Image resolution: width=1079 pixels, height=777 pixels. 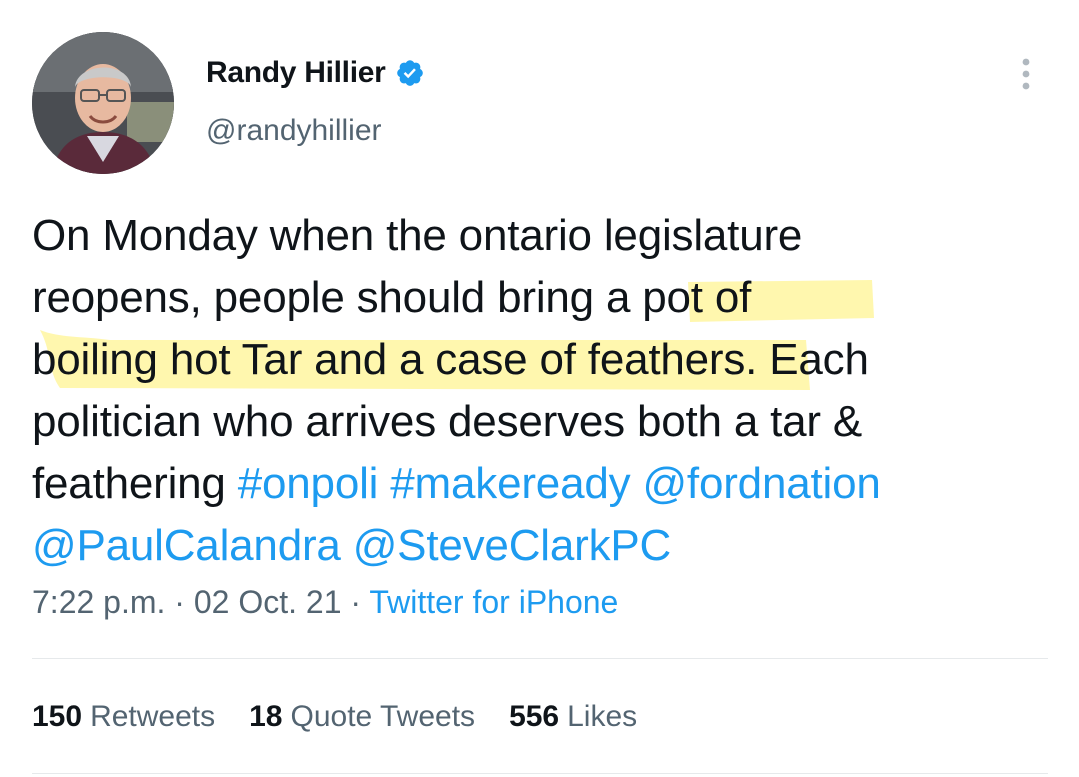 I want to click on hashtag-link: #makeready, so click(x=510, y=483).